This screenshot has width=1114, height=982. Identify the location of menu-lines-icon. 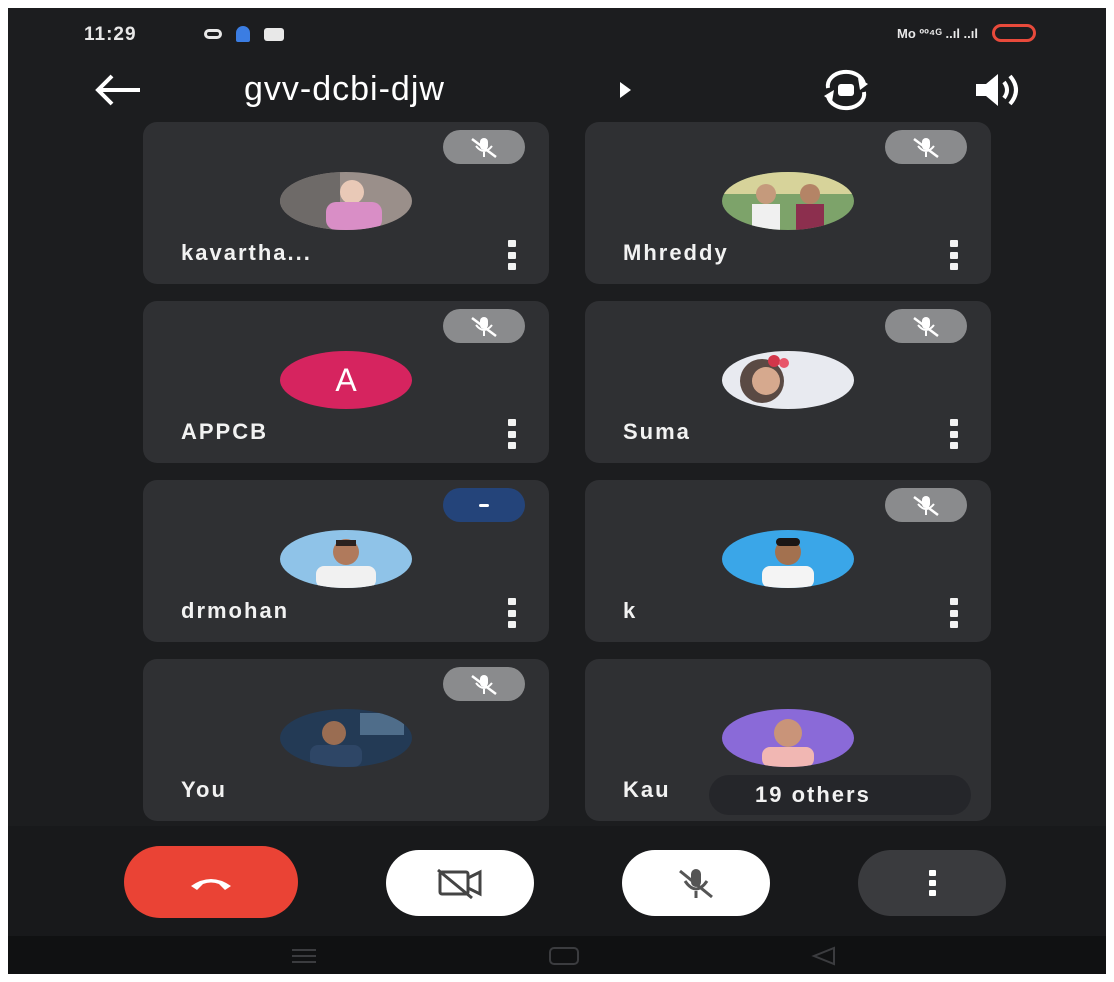
(304, 956).